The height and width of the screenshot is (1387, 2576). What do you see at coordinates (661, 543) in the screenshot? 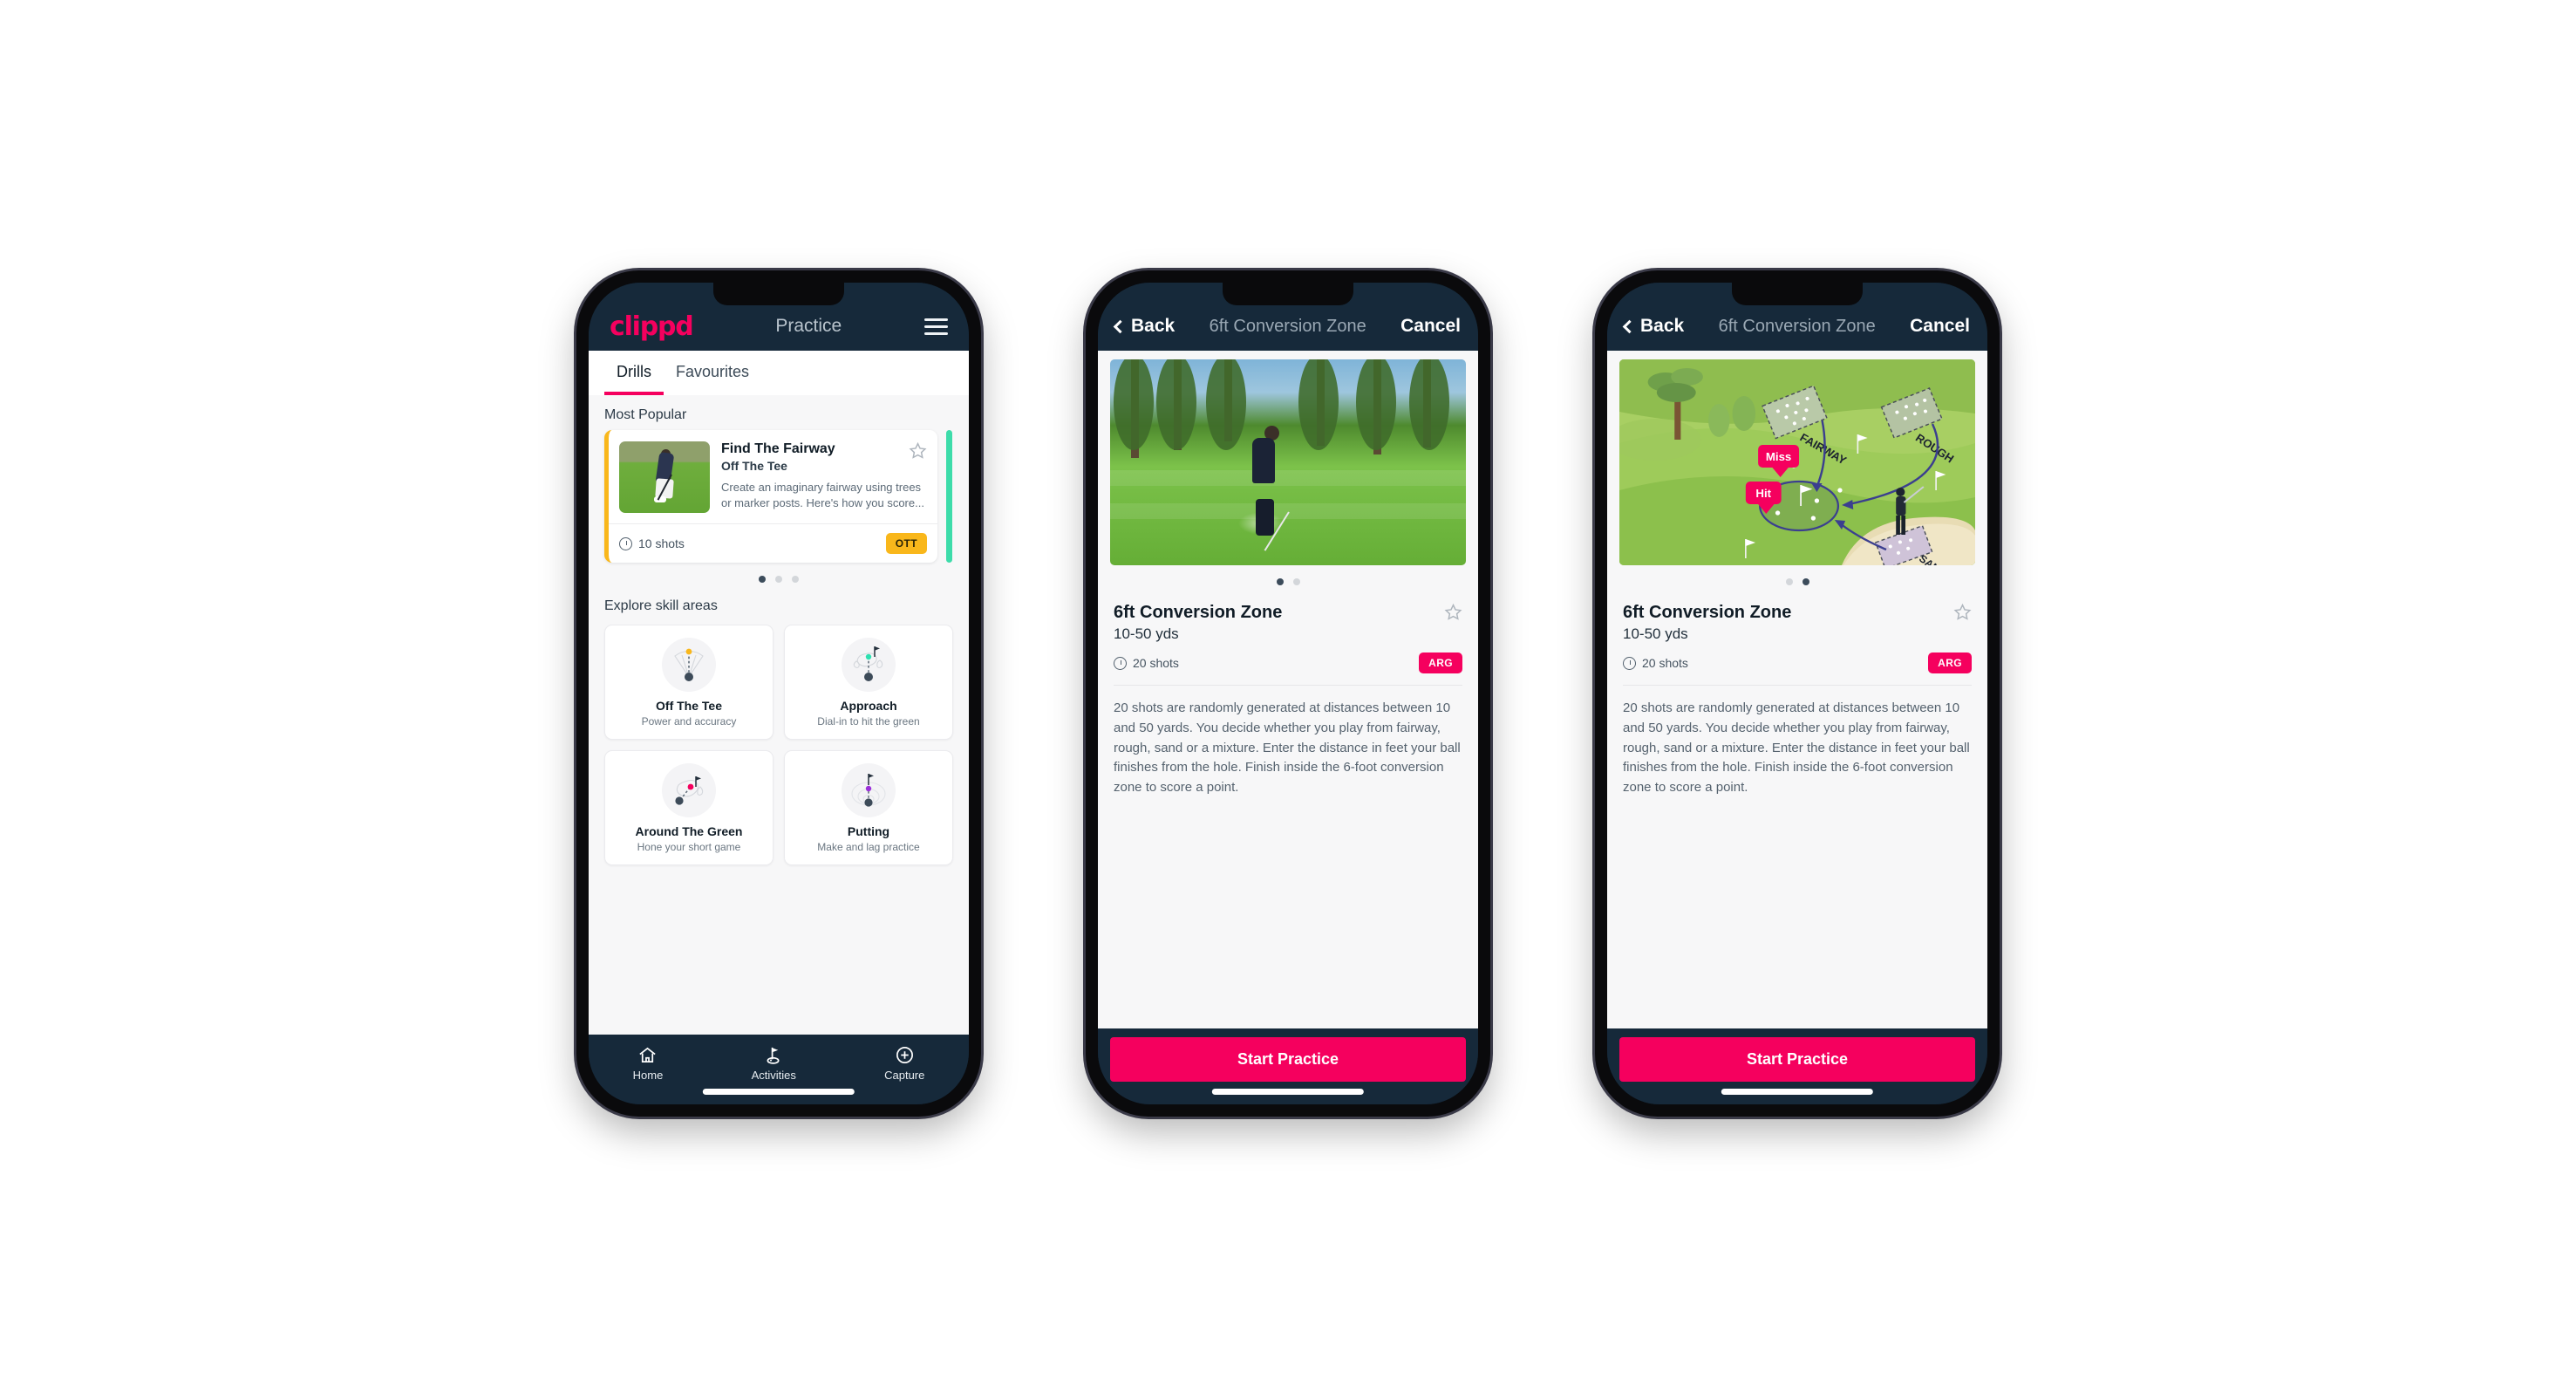
I see `drill-shots-label: 10 shots` at bounding box center [661, 543].